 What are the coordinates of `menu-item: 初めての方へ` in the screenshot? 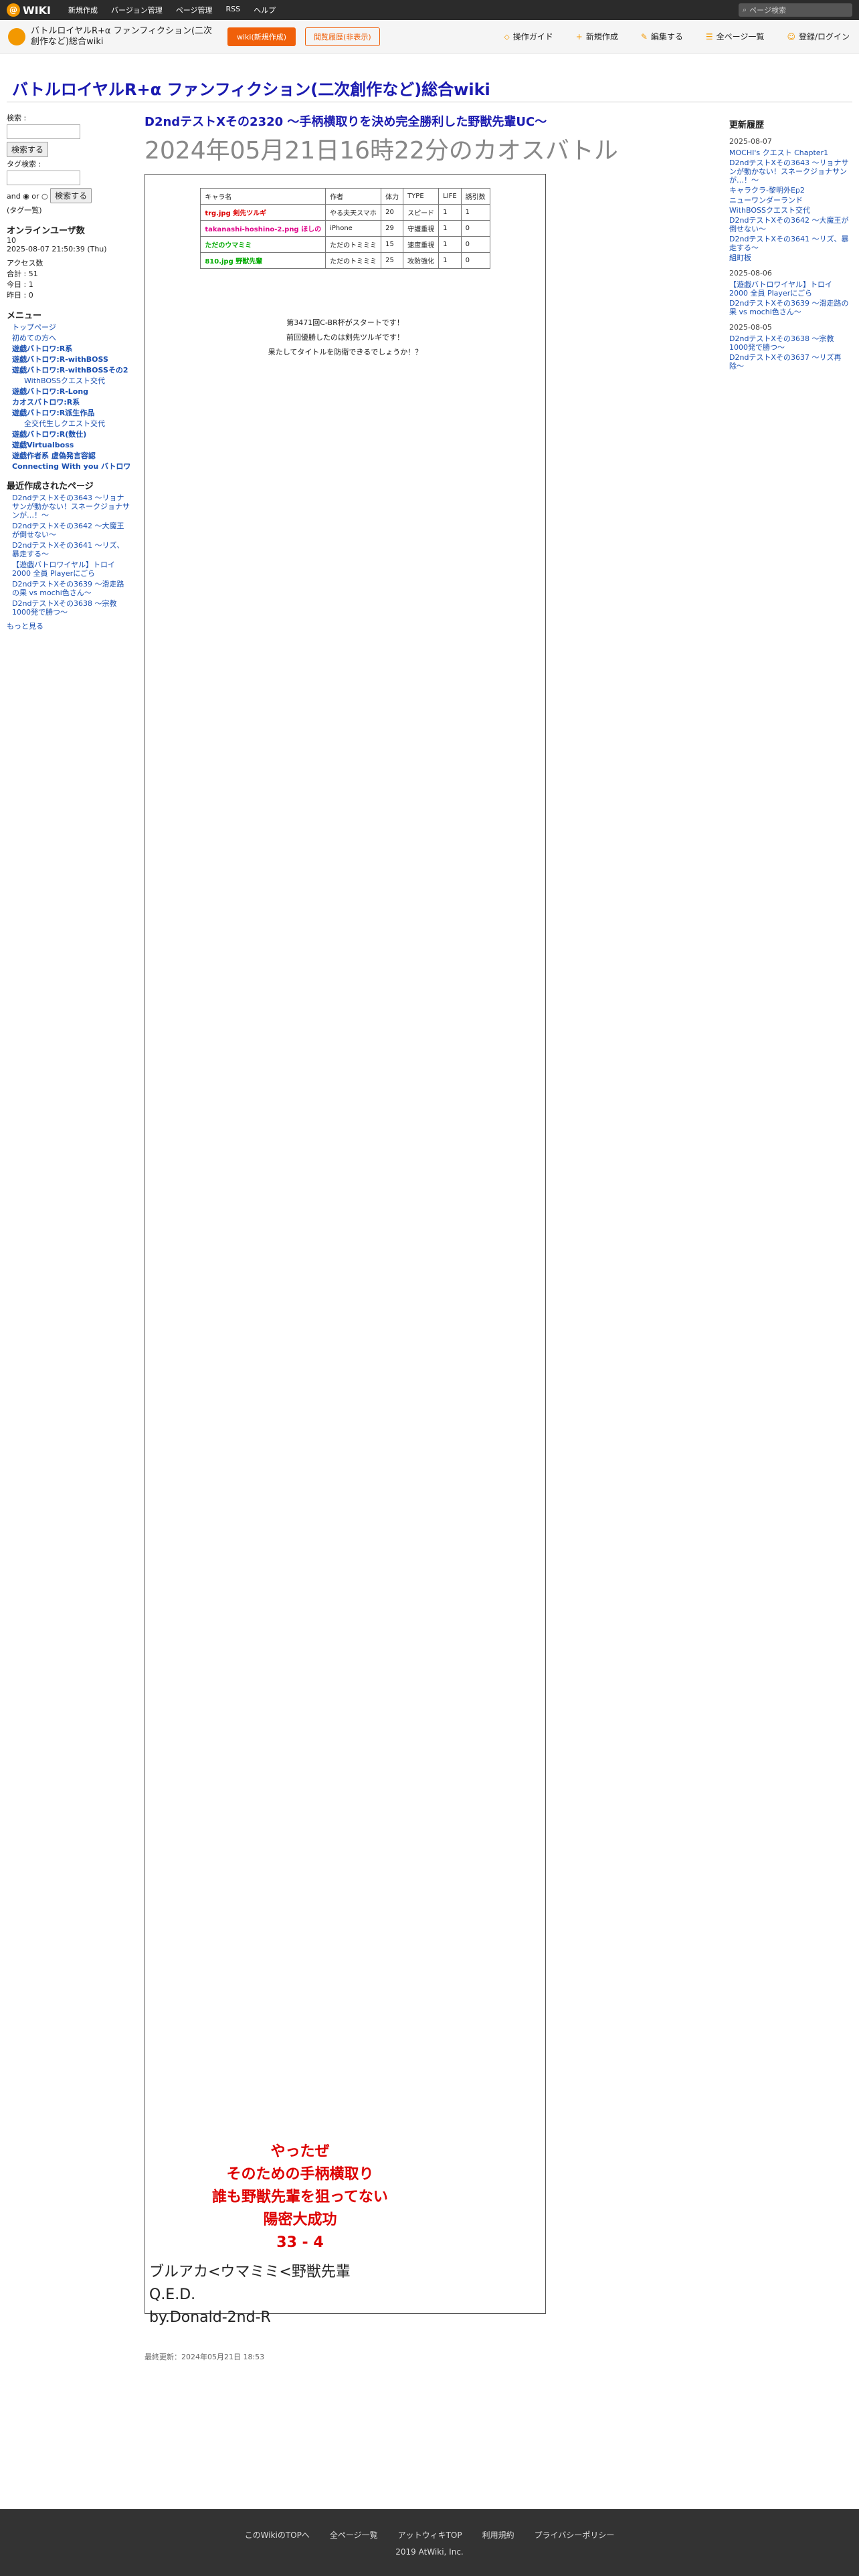 It's located at (71, 338).